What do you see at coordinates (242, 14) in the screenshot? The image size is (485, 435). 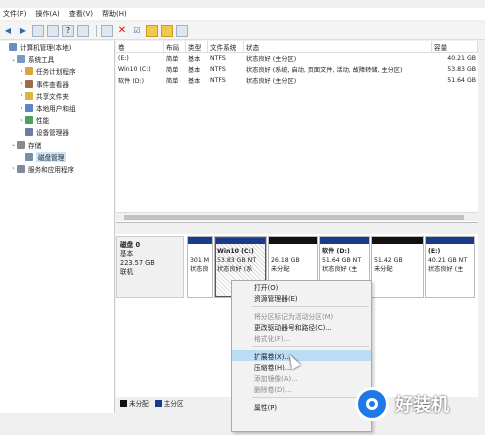 I see `menu-bar: 文件(F) 操作(A) 查看(V) 帮助(H)` at bounding box center [242, 14].